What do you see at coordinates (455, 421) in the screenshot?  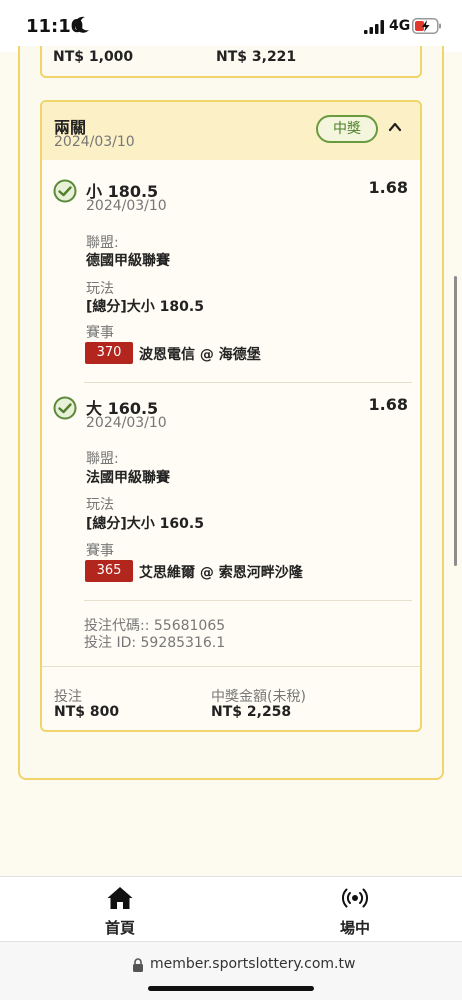 I see `scrollbar` at bounding box center [455, 421].